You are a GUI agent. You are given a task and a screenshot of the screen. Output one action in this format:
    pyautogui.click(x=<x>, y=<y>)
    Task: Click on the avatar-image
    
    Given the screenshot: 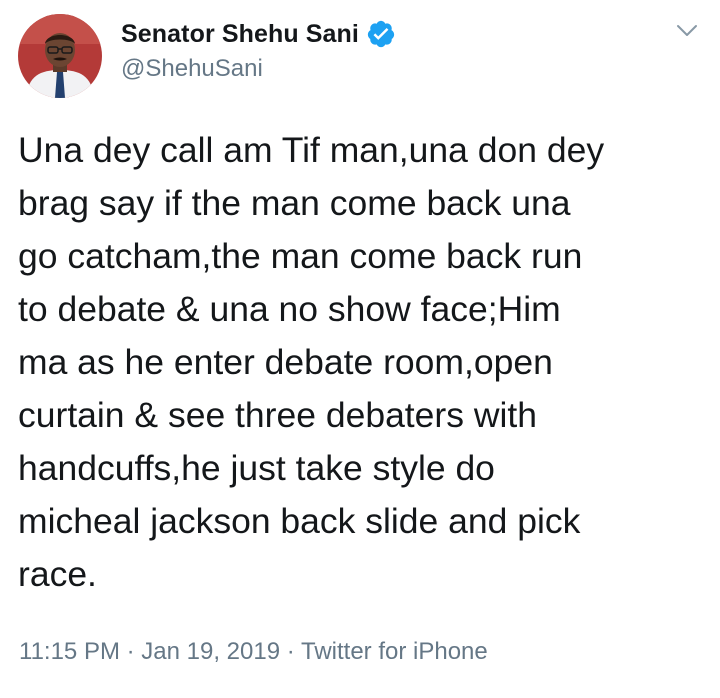 What is the action you would take?
    pyautogui.click(x=60, y=56)
    